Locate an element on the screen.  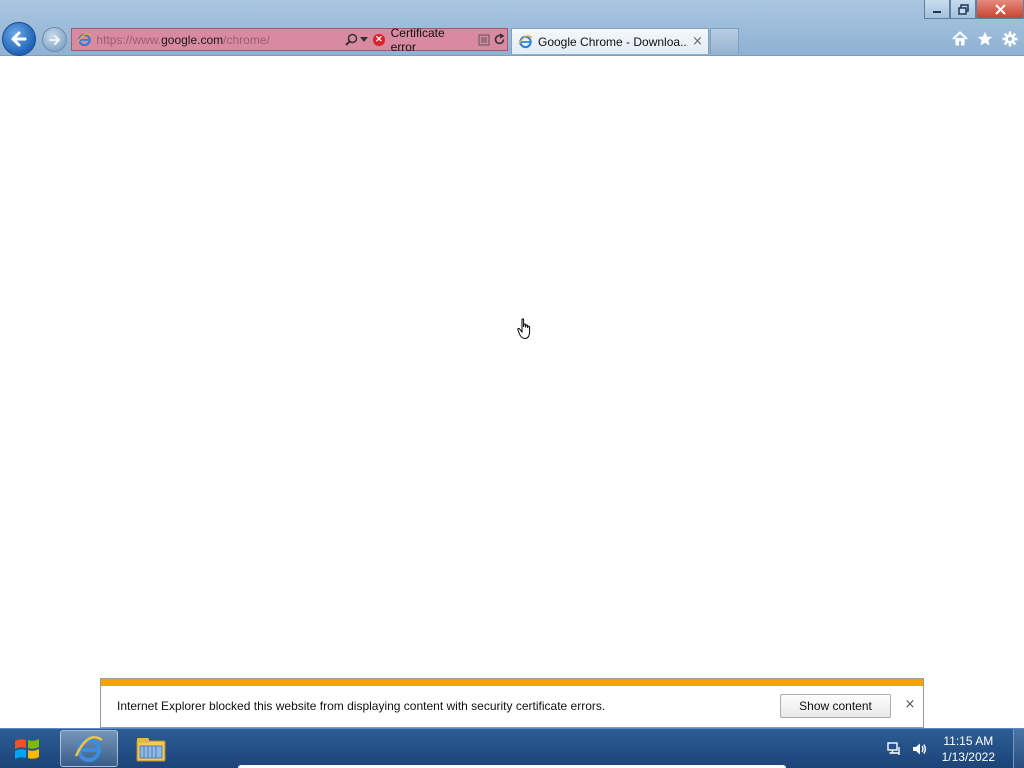
minimize-icon is located at coordinates (937, 12).